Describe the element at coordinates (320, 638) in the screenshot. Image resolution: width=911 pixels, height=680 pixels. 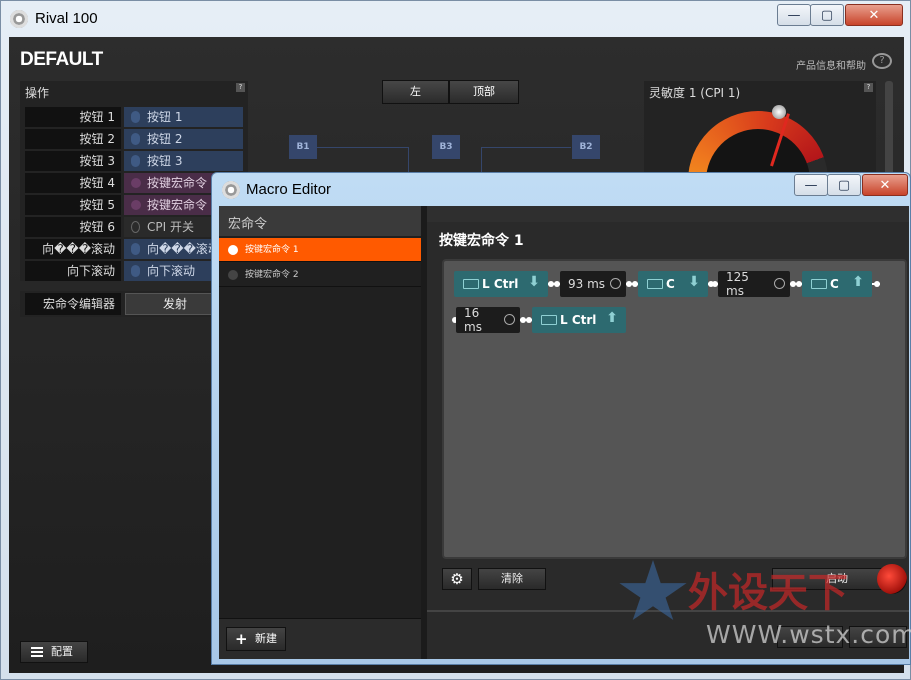
I see `macro-list-footer: + 新建` at that location.